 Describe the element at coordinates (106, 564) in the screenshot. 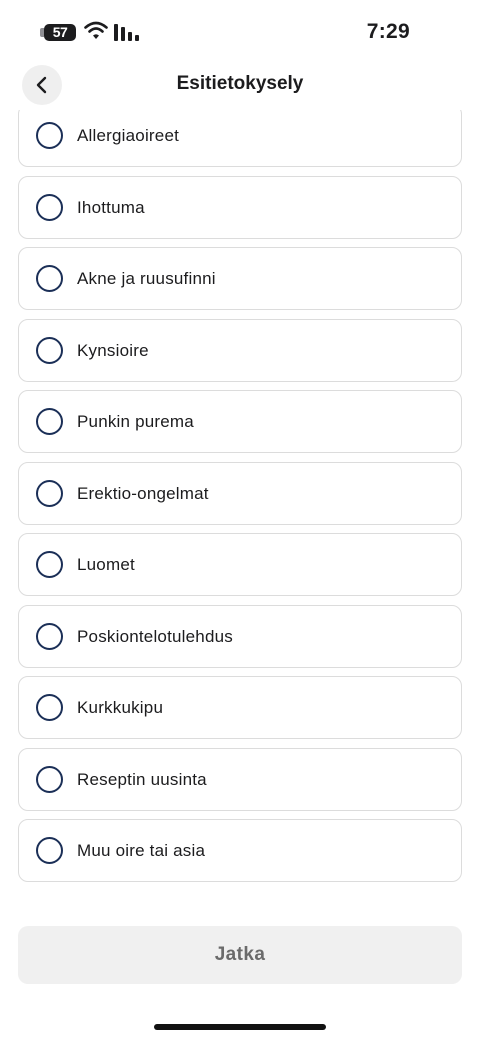

I see `option-label: Luomet` at that location.